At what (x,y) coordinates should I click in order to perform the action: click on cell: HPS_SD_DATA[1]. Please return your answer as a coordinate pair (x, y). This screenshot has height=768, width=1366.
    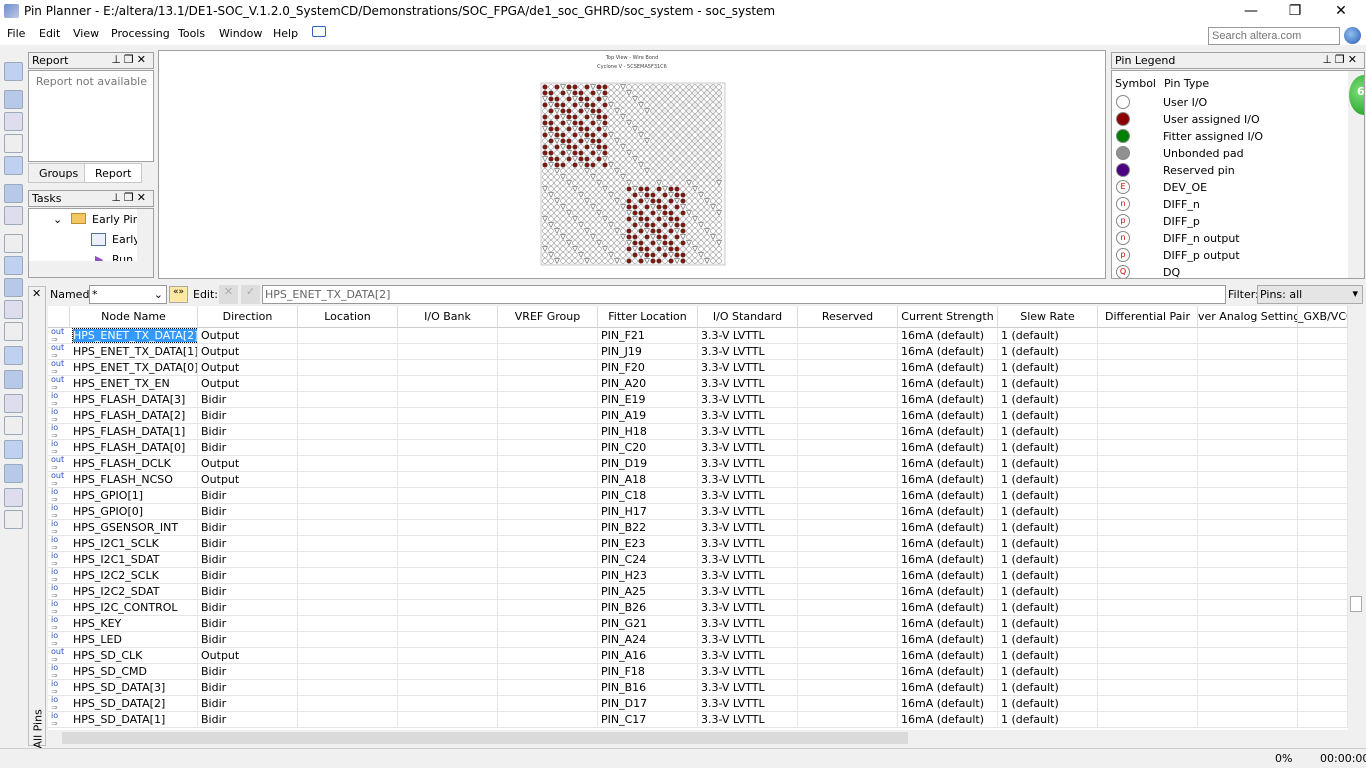
    Looking at the image, I should click on (134, 720).